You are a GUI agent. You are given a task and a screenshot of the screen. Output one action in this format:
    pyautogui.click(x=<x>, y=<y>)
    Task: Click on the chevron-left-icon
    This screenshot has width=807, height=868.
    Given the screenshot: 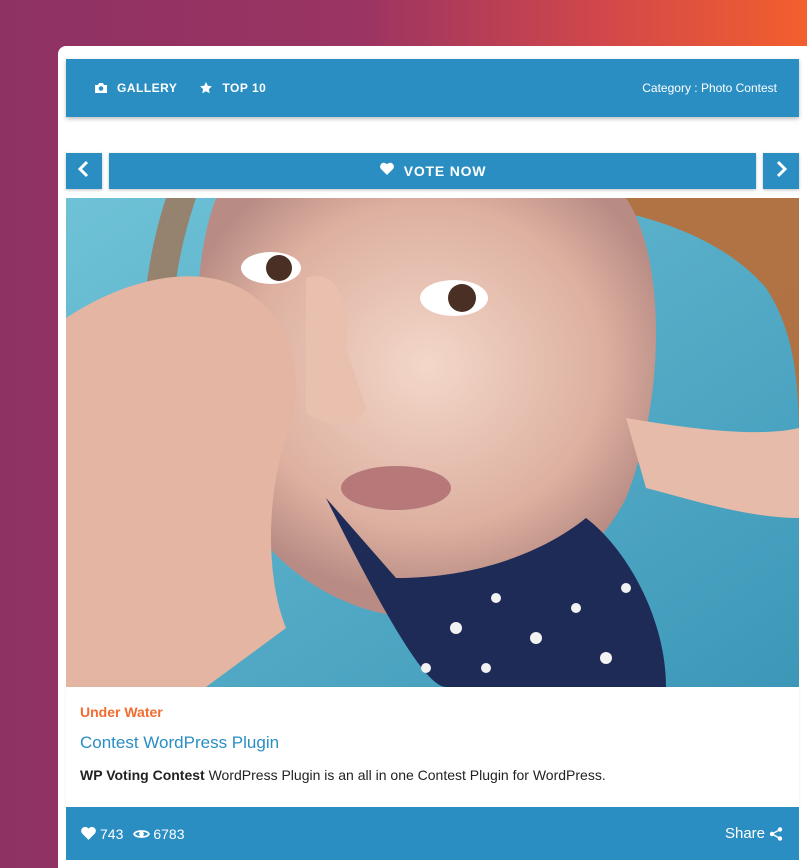 What is the action you would take?
    pyautogui.click(x=84, y=171)
    